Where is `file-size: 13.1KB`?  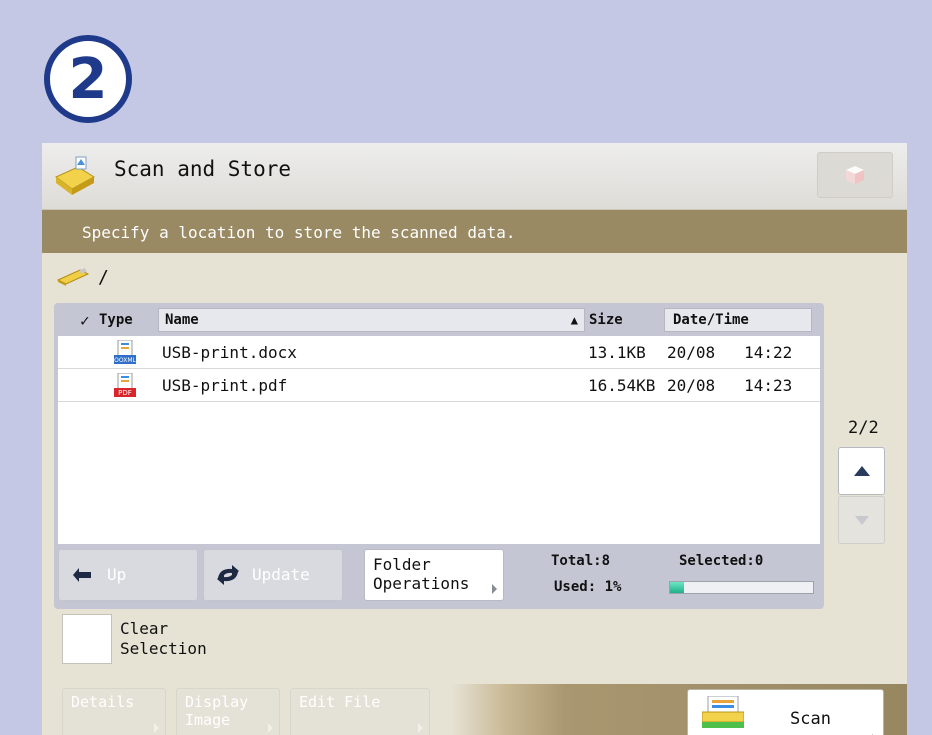
file-size: 13.1KB is located at coordinates (617, 352).